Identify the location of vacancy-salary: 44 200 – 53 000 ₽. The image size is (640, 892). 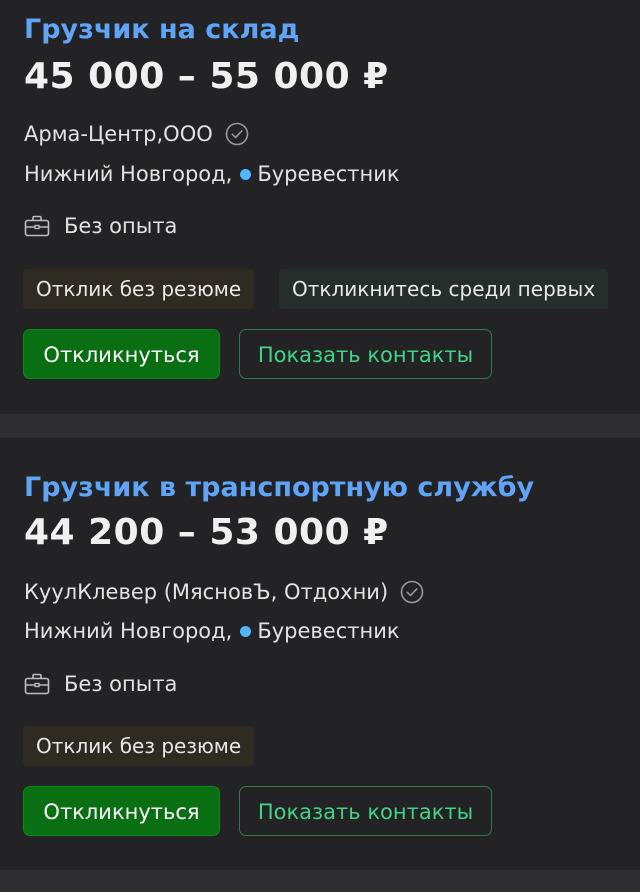
(206, 532).